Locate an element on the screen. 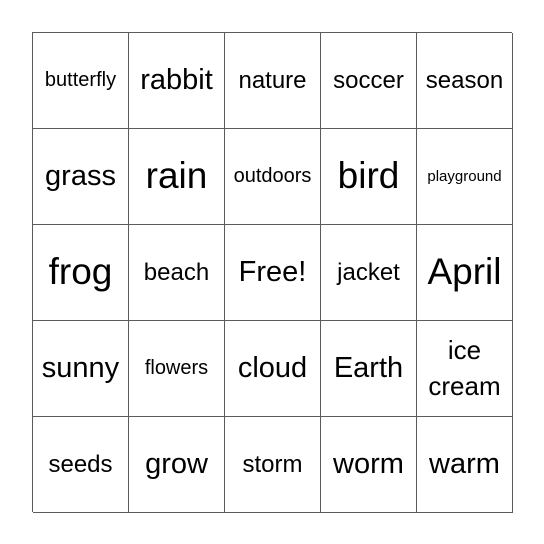 The height and width of the screenshot is (544, 544). bingo-cell: Earth is located at coordinates (369, 369).